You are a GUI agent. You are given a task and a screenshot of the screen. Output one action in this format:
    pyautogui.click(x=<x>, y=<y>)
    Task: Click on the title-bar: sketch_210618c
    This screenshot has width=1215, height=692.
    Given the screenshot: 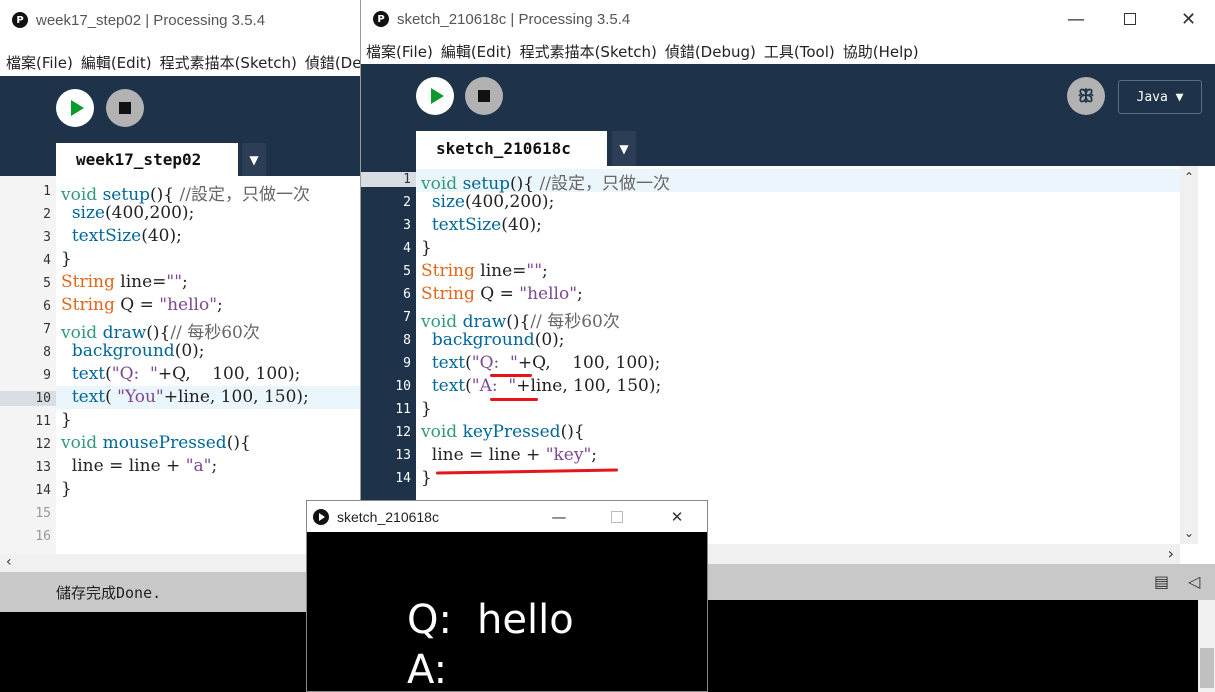 What is the action you would take?
    pyautogui.click(x=507, y=516)
    